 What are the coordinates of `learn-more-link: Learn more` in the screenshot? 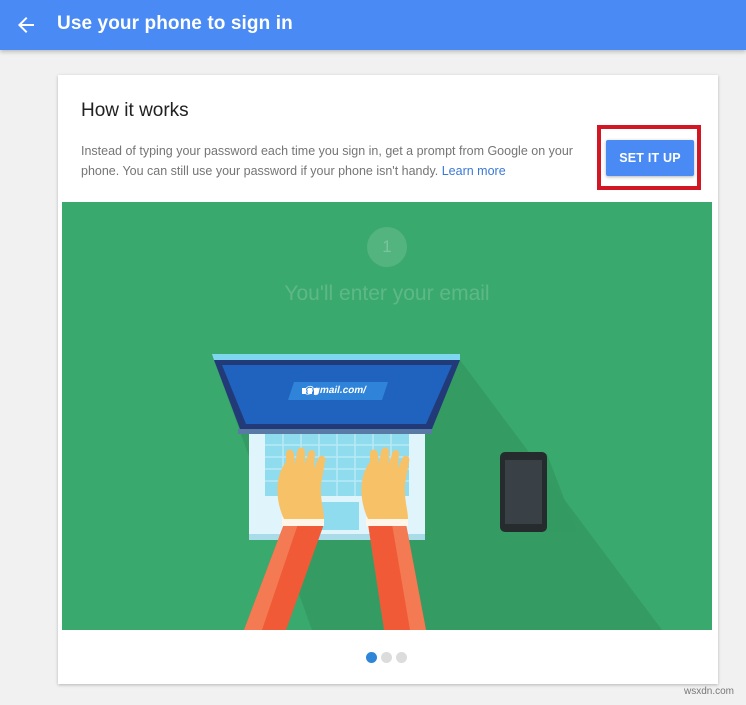 It's located at (474, 171).